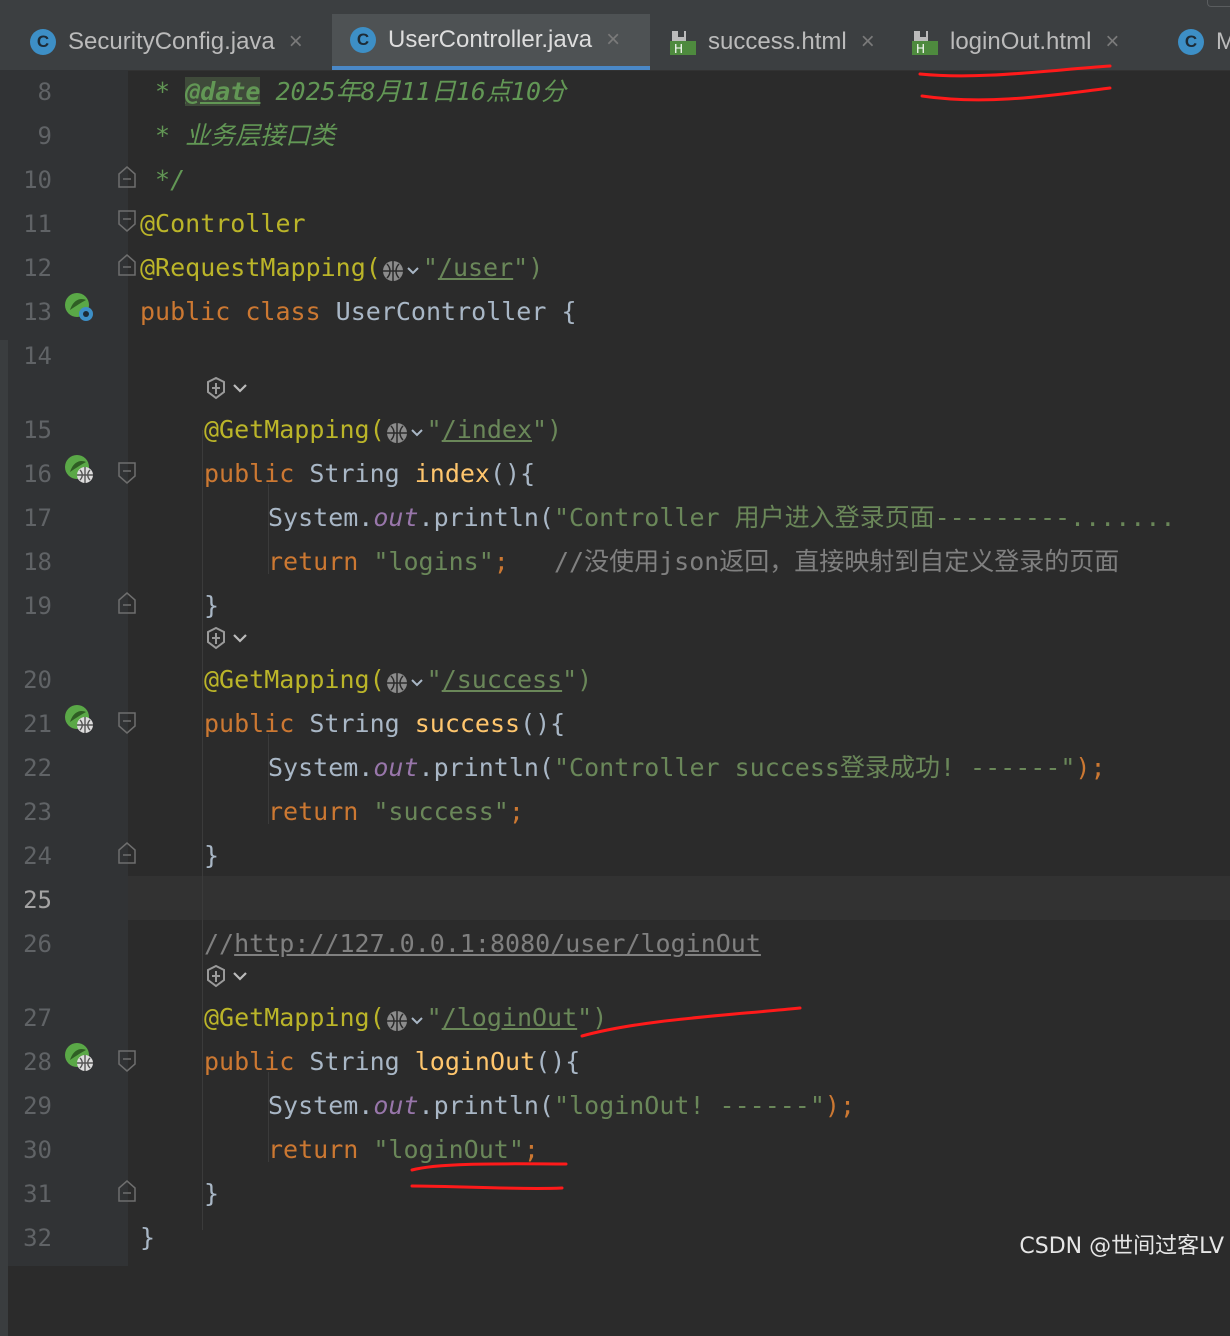 This screenshot has height=1336, width=1230. Describe the element at coordinates (37, 1062) in the screenshot. I see `line-number: 28` at that location.